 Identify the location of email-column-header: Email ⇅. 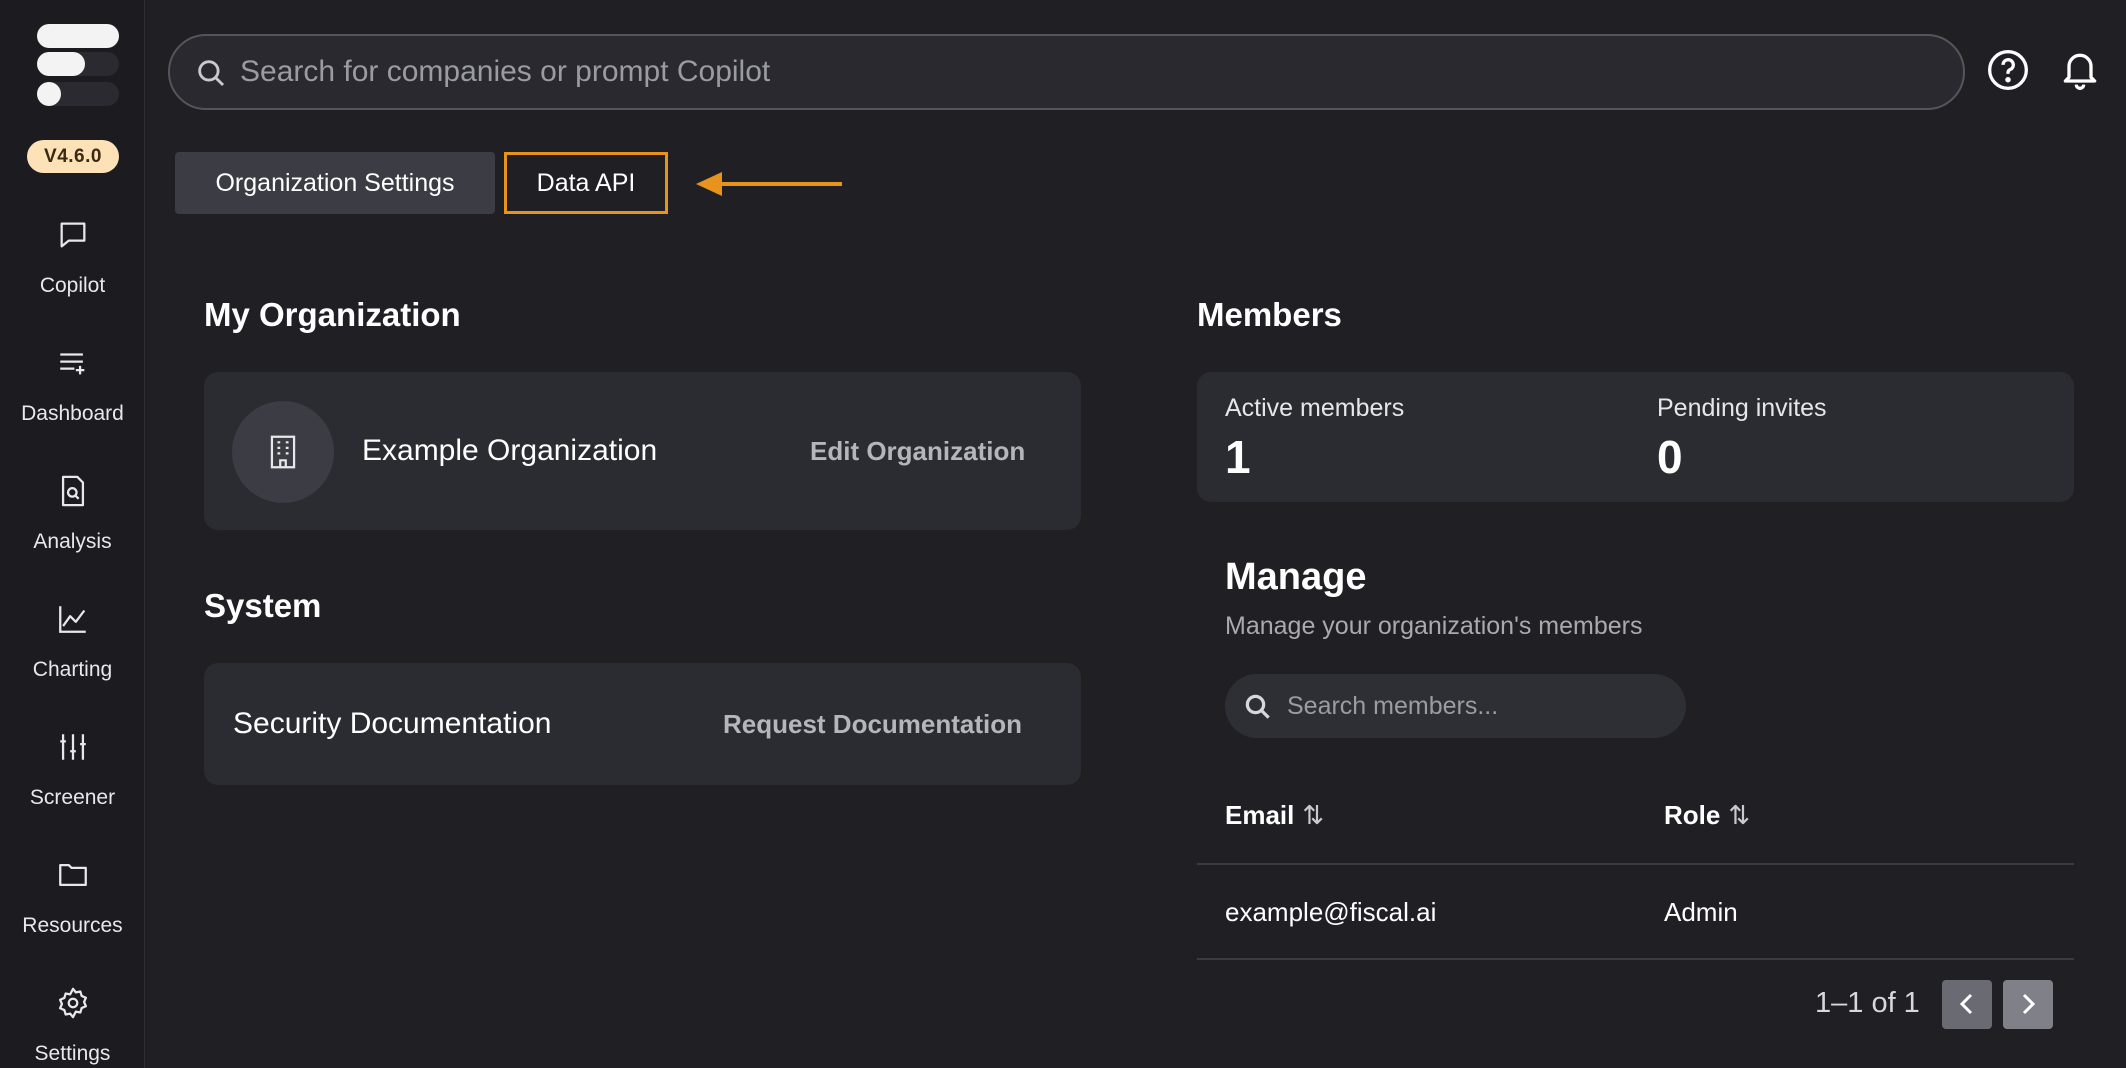
(1274, 815).